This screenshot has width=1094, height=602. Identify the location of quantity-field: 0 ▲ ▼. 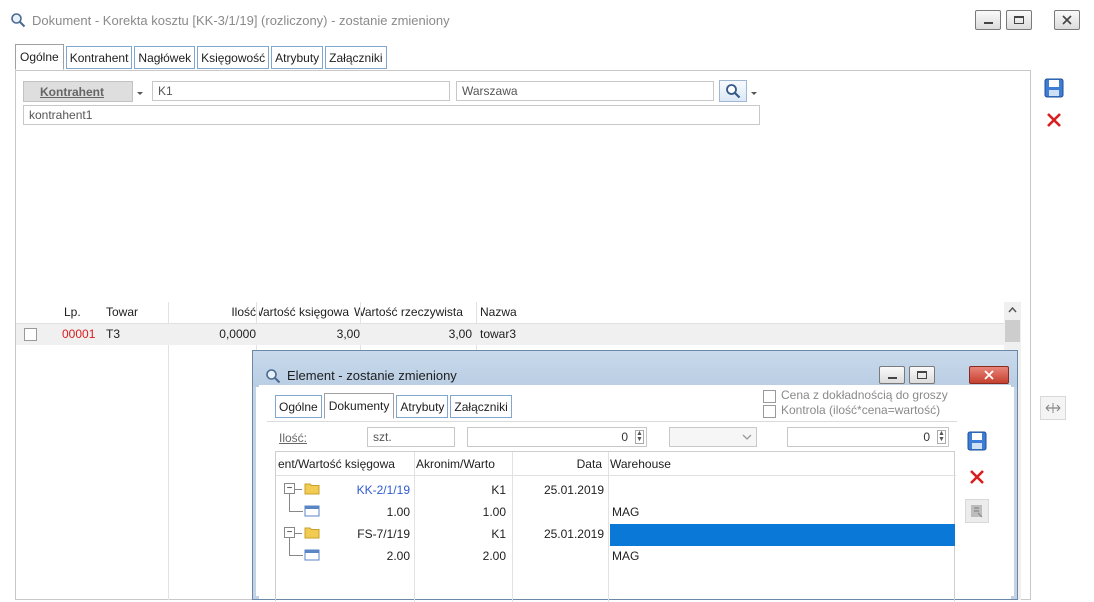
(557, 437).